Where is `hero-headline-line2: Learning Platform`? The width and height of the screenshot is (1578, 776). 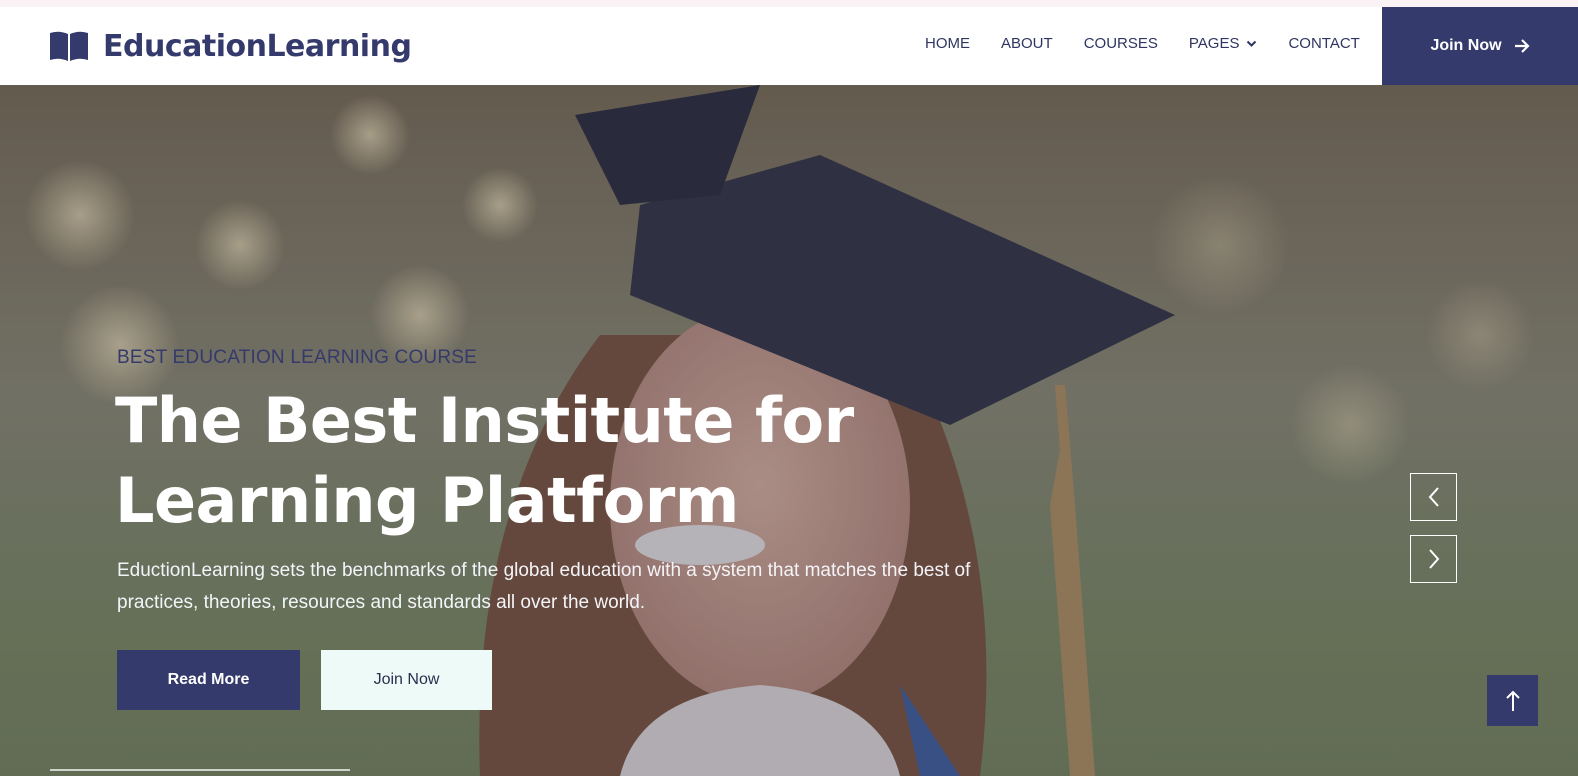 hero-headline-line2: Learning Platform is located at coordinates (427, 500).